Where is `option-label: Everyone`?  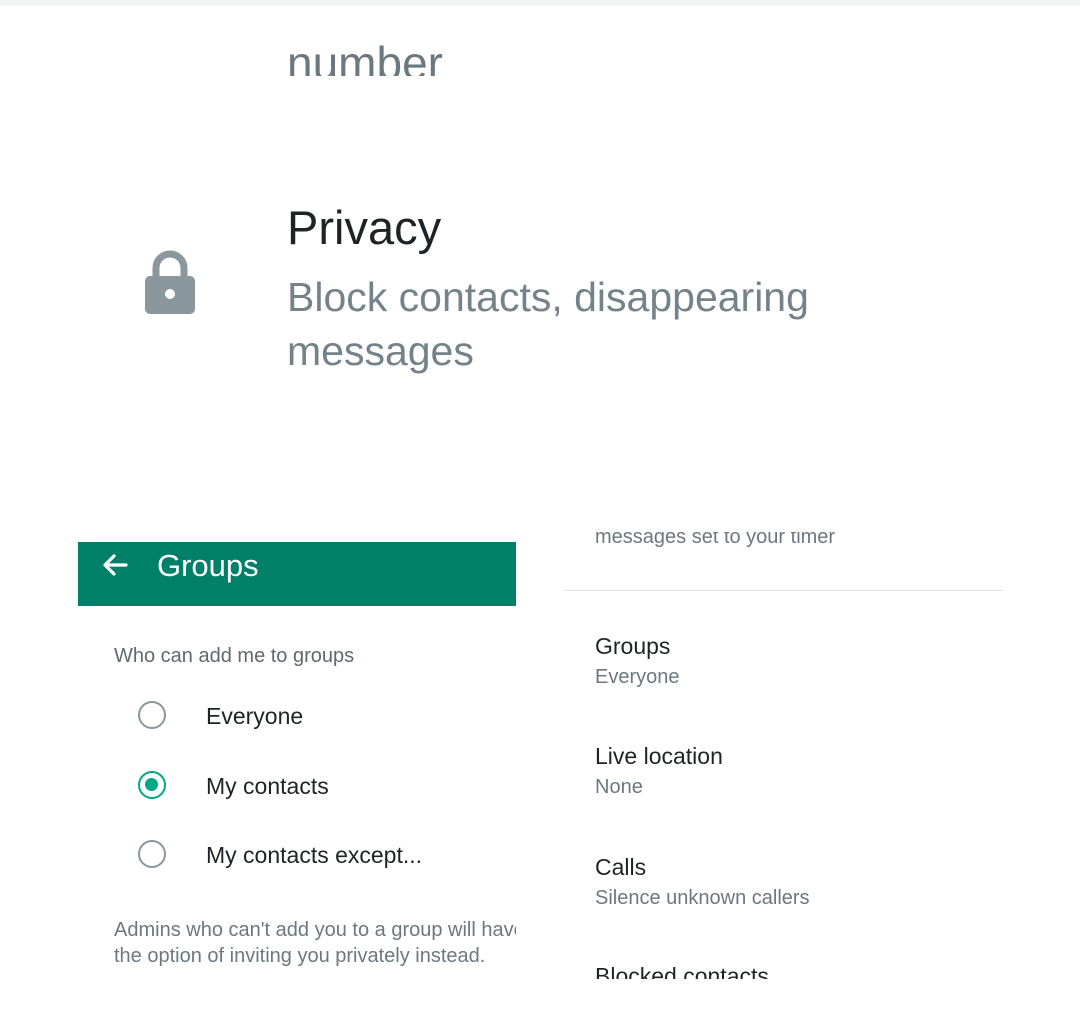
option-label: Everyone is located at coordinates (255, 716).